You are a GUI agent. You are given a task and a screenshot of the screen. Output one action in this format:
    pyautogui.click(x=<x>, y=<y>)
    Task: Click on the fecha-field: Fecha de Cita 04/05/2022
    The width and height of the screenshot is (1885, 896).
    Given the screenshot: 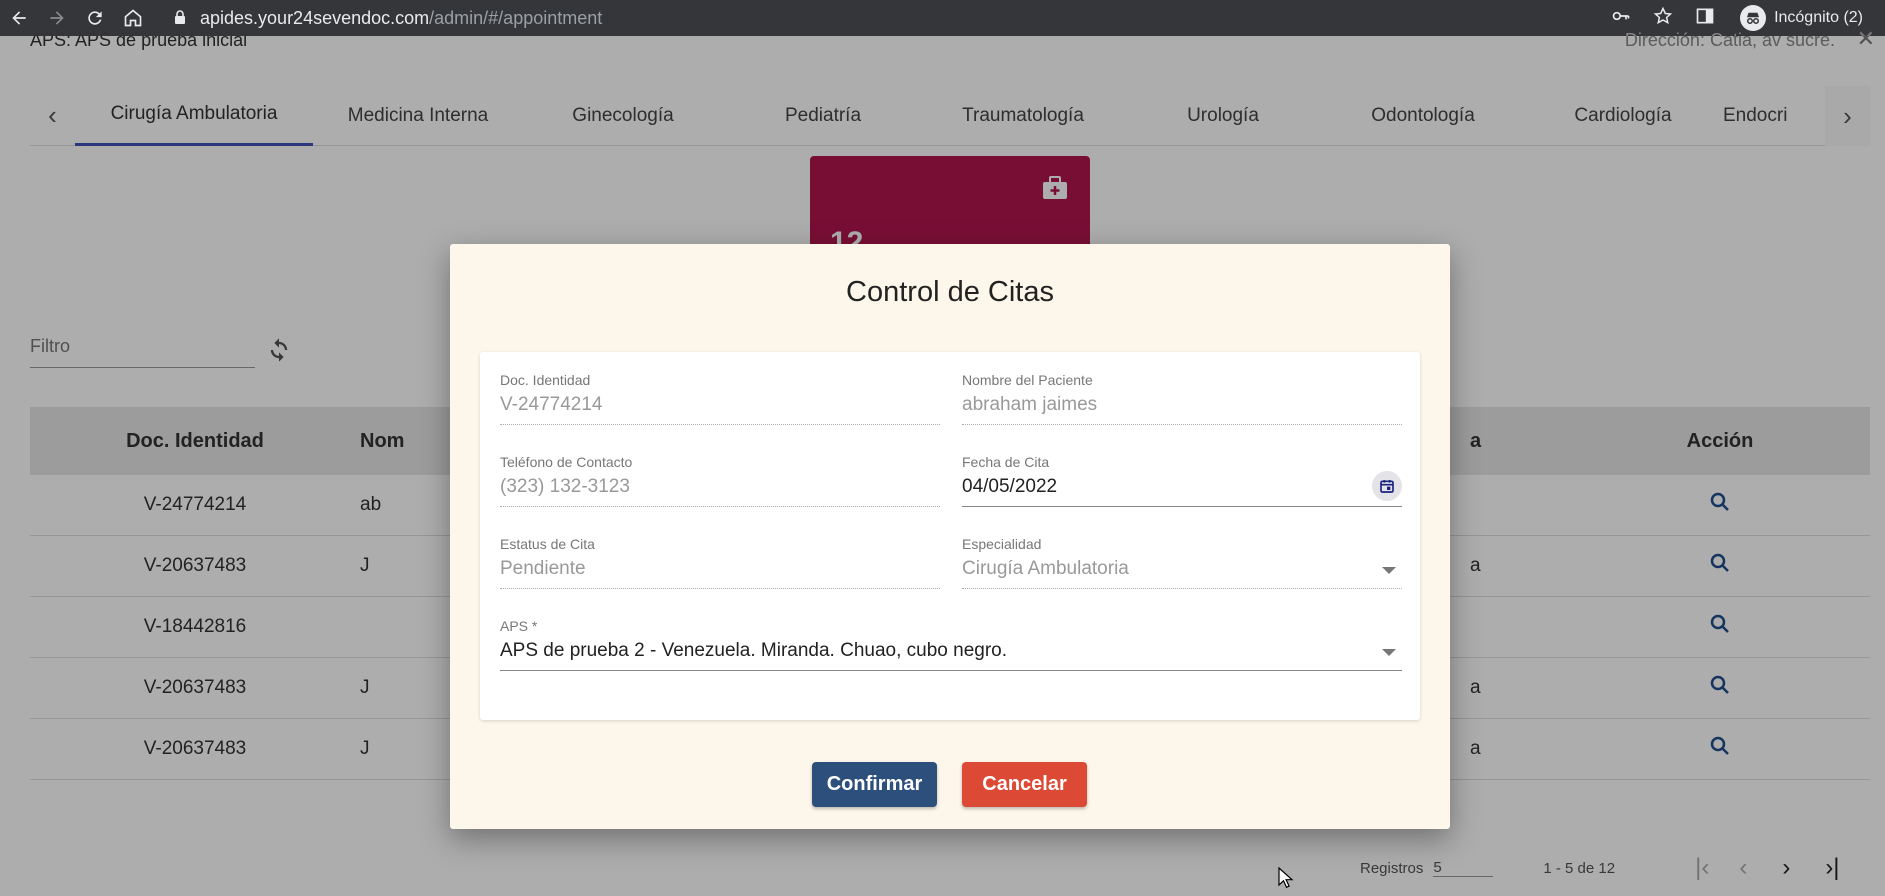 What is the action you would take?
    pyautogui.click(x=1182, y=480)
    